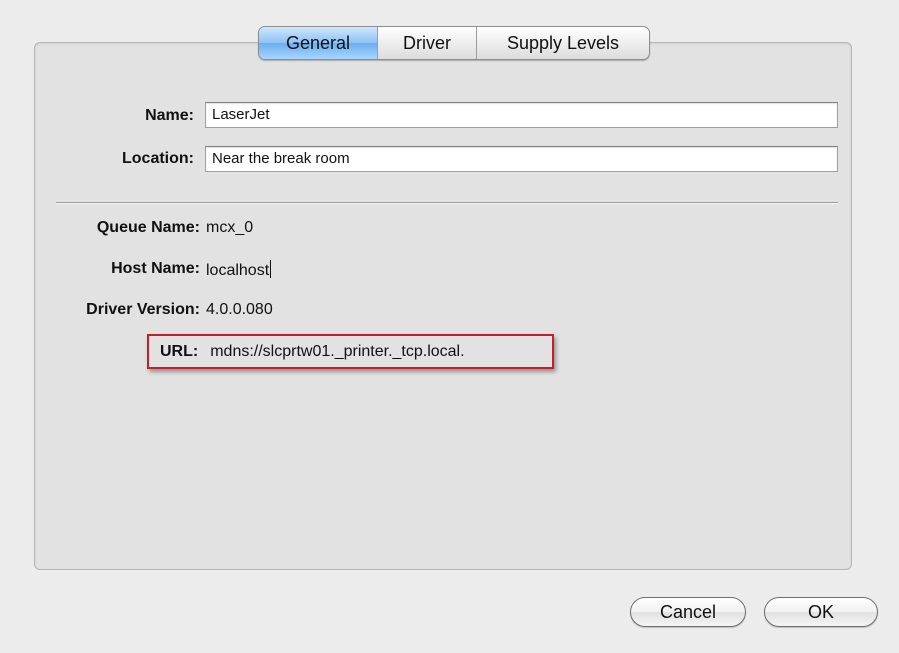  I want to click on location-field, so click(521, 159).